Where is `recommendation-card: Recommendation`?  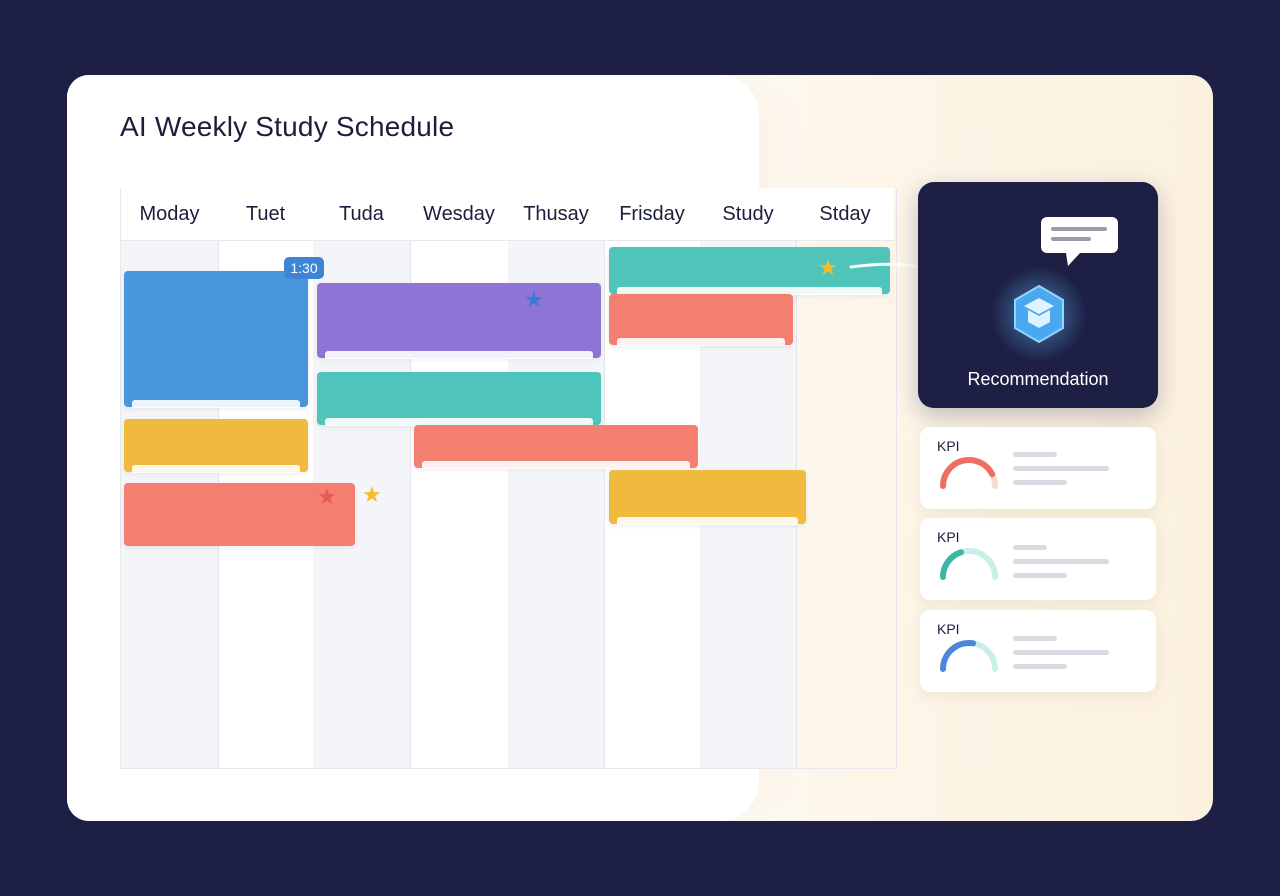 recommendation-card: Recommendation is located at coordinates (1038, 295).